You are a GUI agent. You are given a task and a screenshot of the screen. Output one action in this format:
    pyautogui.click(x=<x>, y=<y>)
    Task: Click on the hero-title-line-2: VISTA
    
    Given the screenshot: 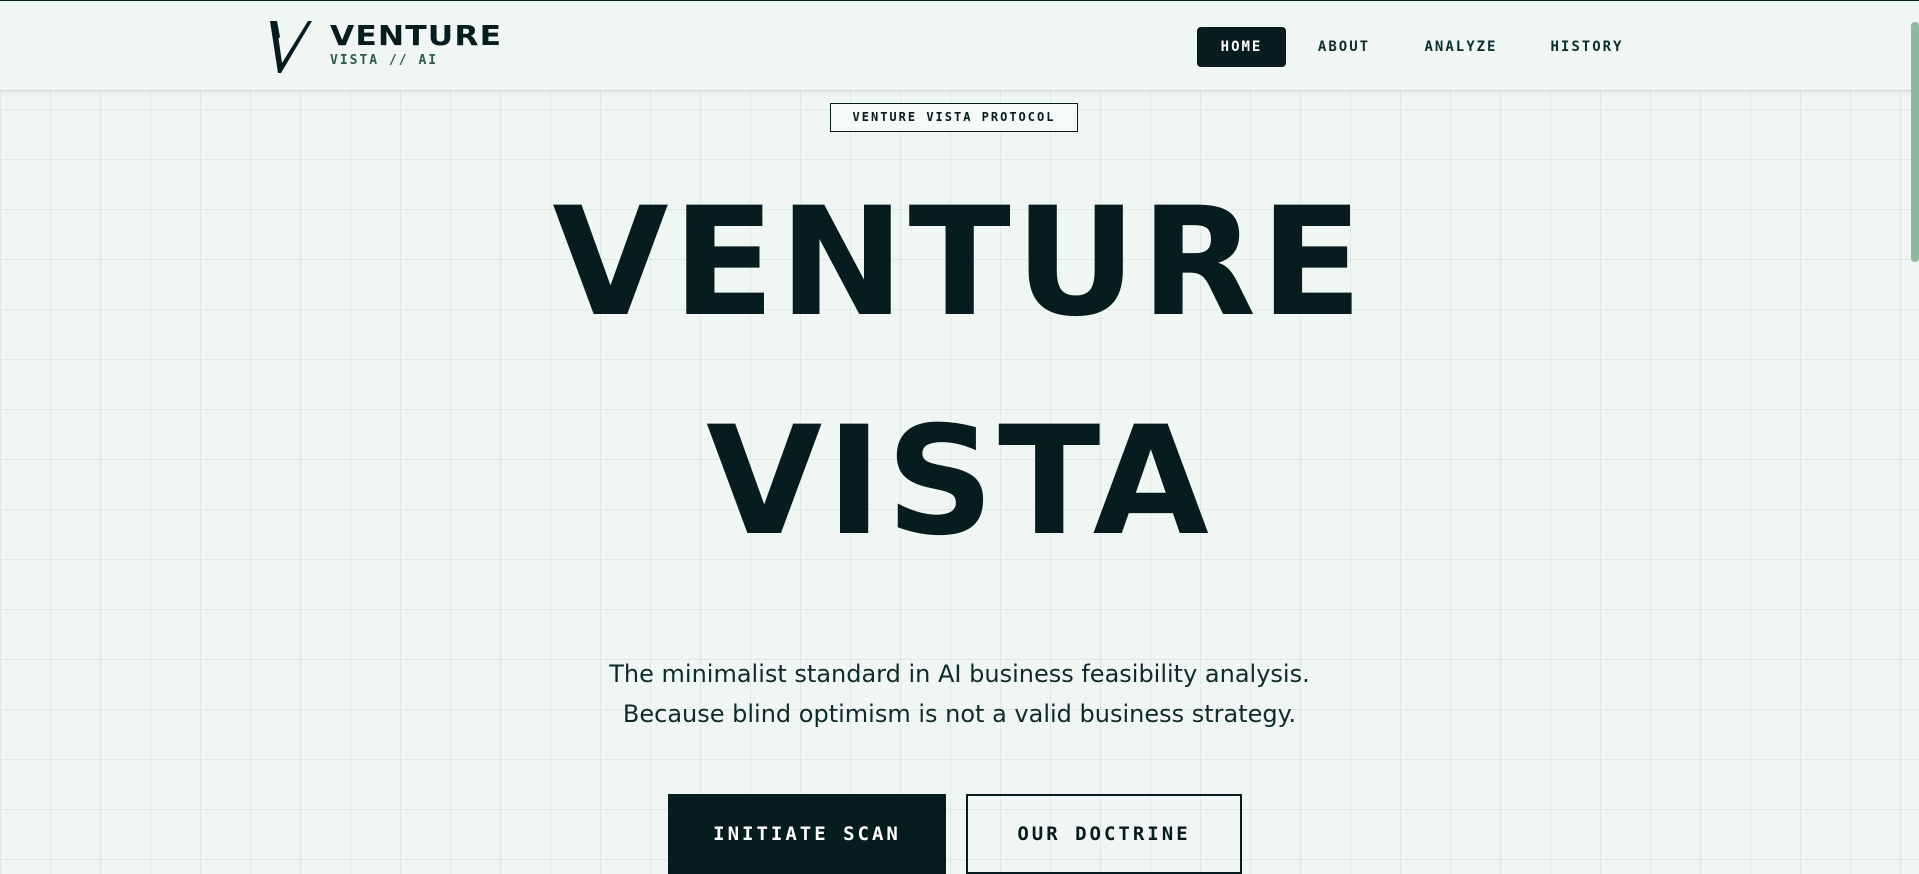 What is the action you would take?
    pyautogui.click(x=959, y=482)
    